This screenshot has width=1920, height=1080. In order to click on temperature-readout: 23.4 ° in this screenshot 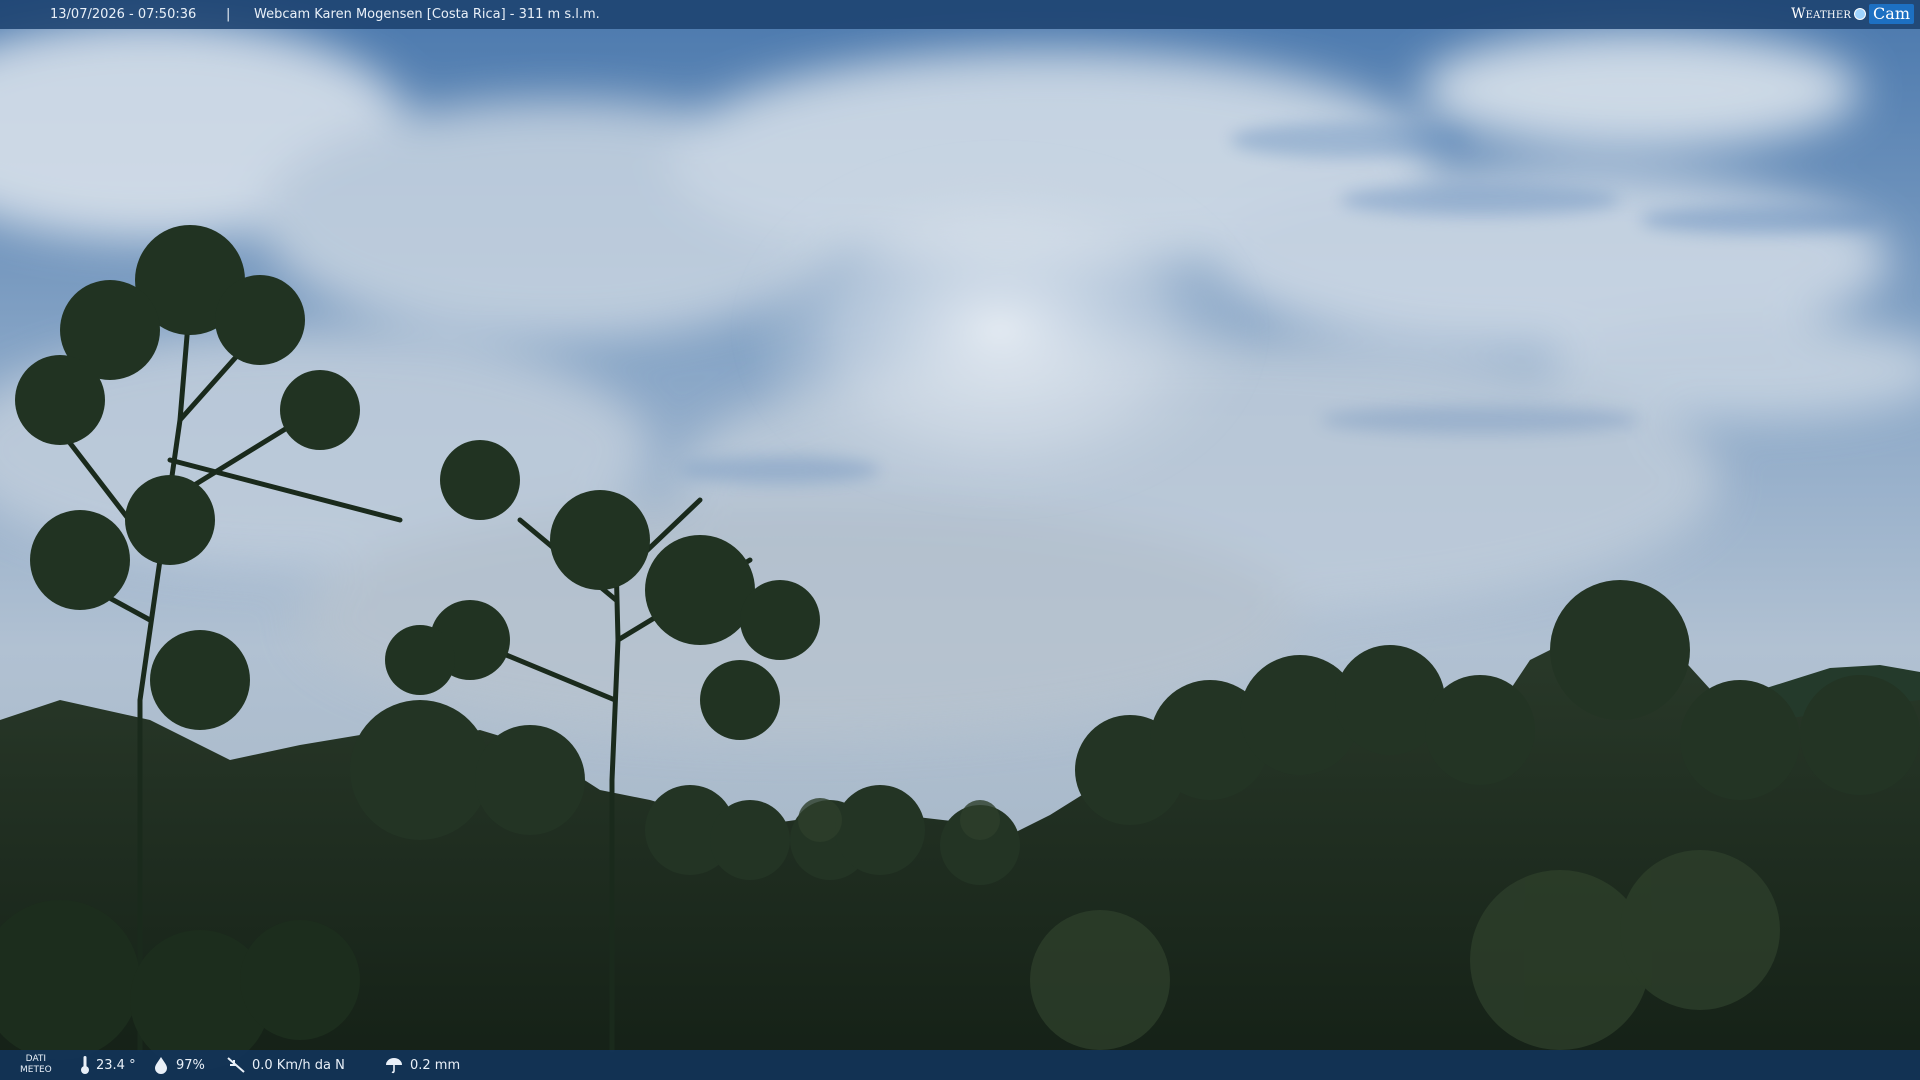, I will do `click(108, 1065)`.